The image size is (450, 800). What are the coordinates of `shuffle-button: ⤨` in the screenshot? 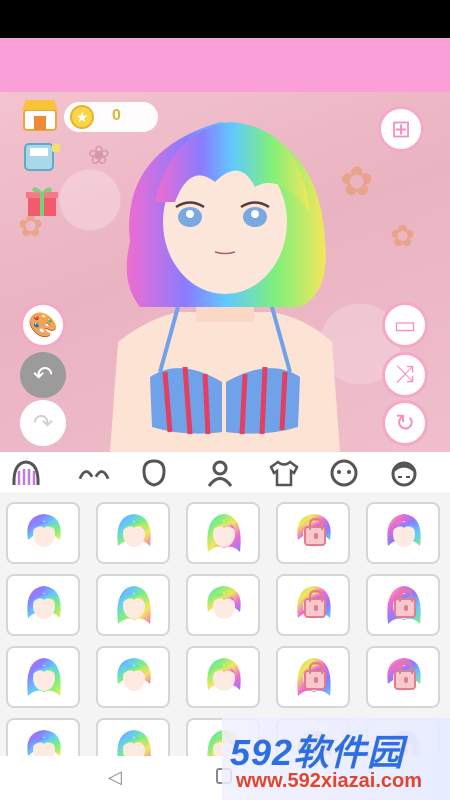 It's located at (405, 375).